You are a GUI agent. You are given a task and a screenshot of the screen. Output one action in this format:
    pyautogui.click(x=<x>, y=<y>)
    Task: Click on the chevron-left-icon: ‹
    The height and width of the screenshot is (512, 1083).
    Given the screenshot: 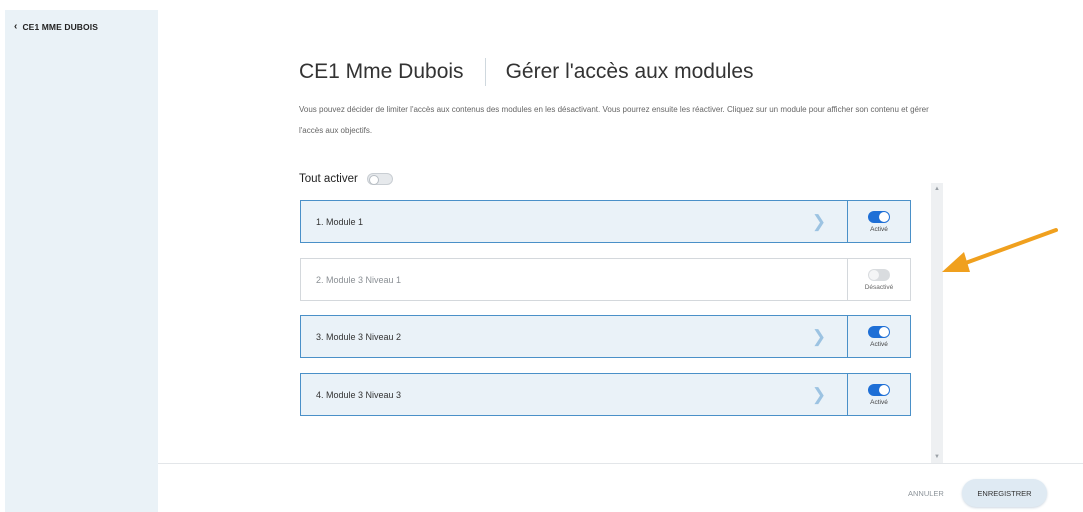 What is the action you would take?
    pyautogui.click(x=16, y=26)
    